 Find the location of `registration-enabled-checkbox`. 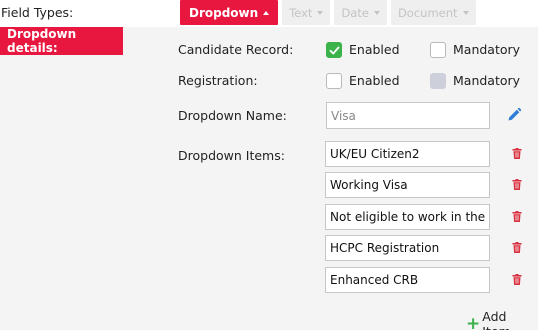

registration-enabled-checkbox is located at coordinates (334, 81).